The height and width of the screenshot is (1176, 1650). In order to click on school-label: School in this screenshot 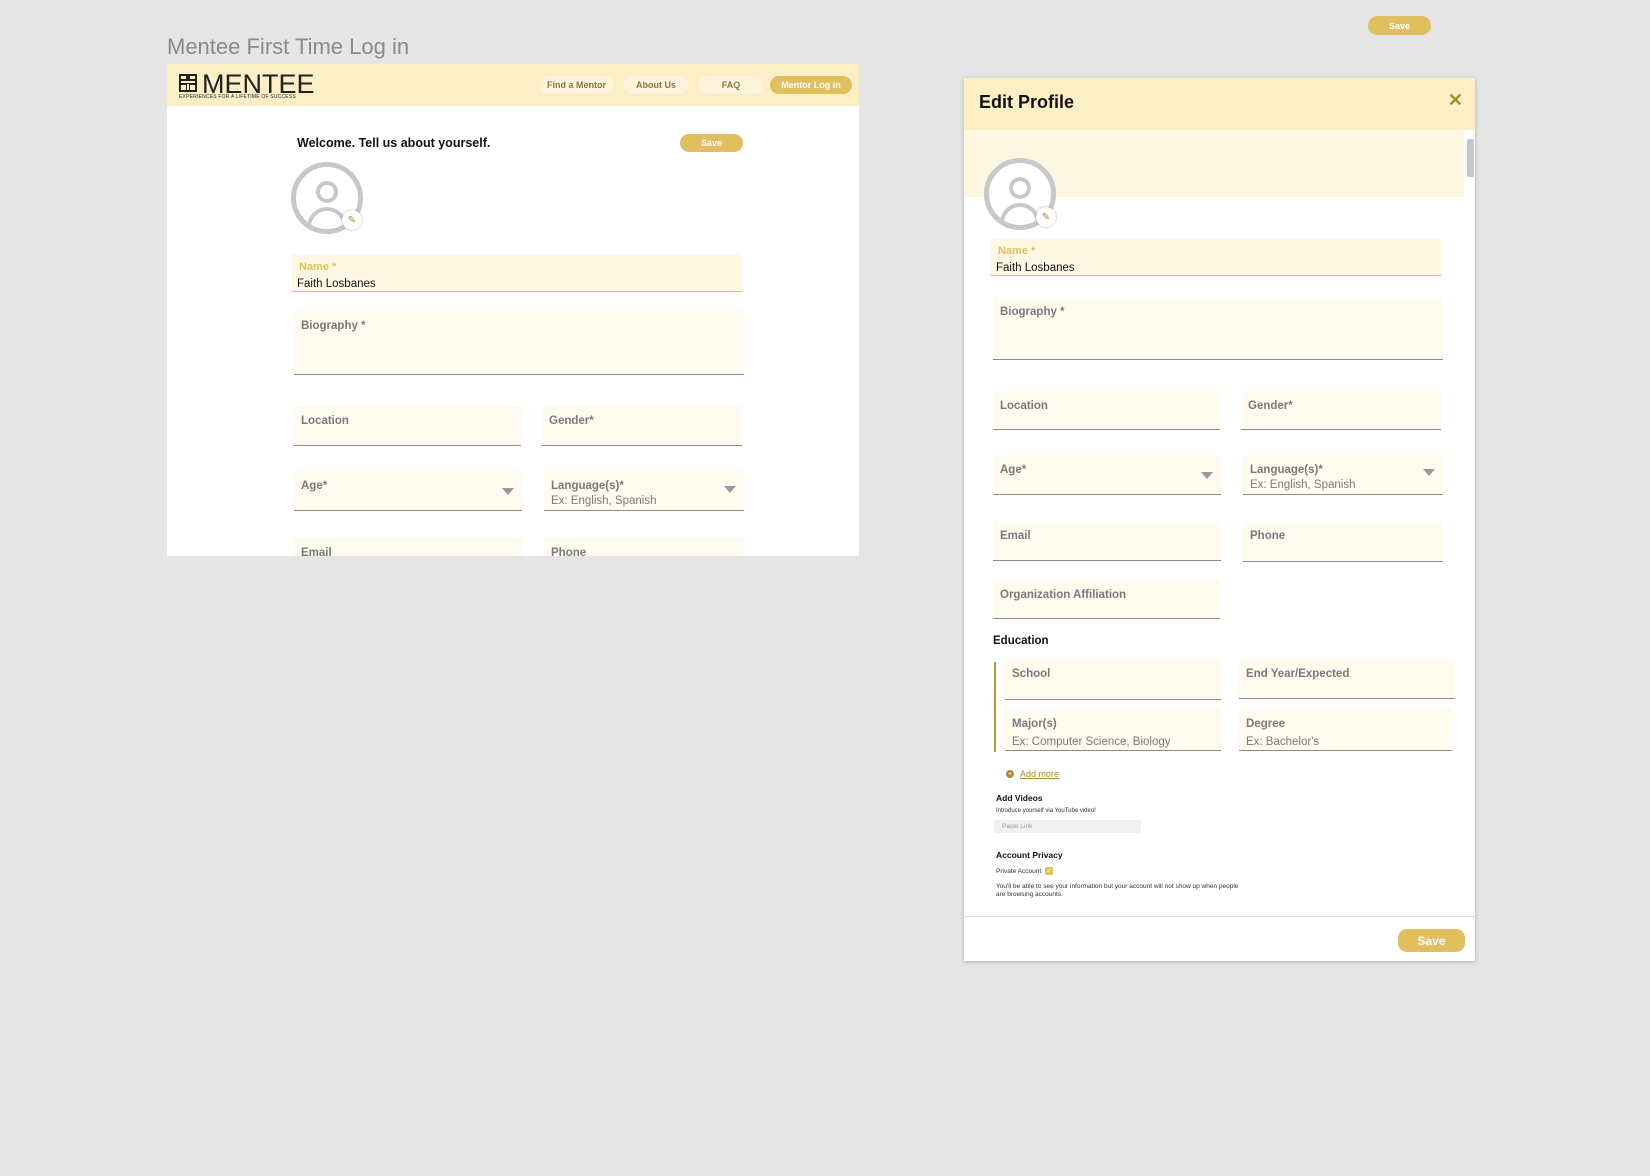, I will do `click(1031, 674)`.